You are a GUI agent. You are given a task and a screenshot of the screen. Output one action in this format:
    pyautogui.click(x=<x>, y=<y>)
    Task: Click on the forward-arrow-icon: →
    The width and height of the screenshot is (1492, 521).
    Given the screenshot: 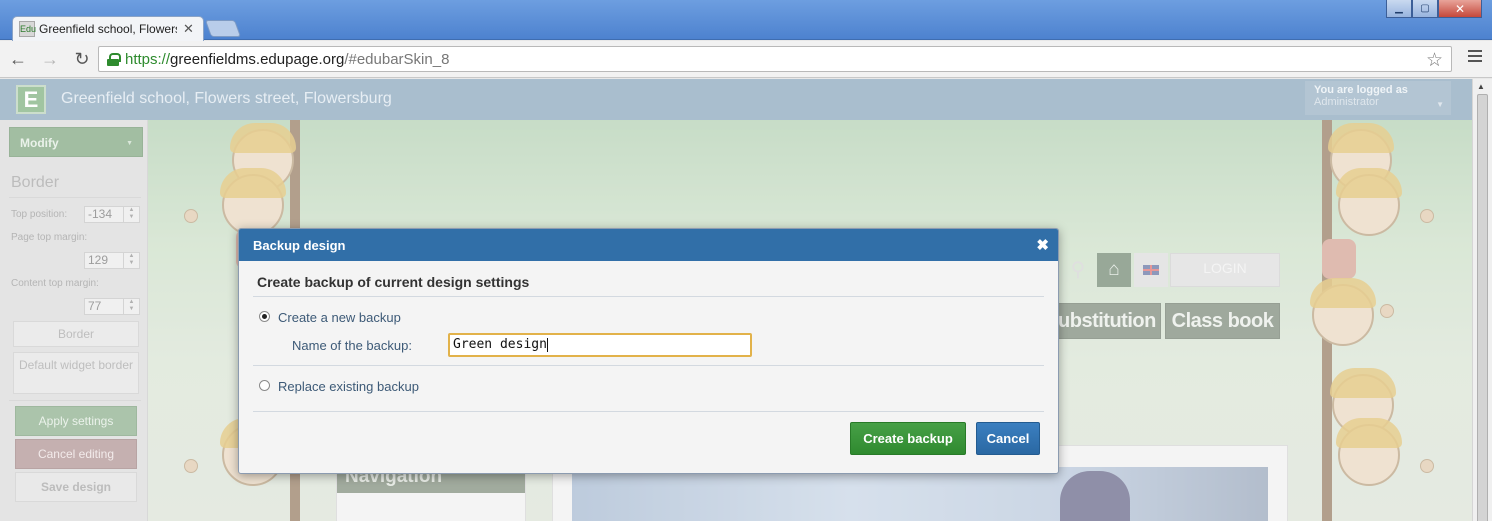 What is the action you would take?
    pyautogui.click(x=50, y=59)
    